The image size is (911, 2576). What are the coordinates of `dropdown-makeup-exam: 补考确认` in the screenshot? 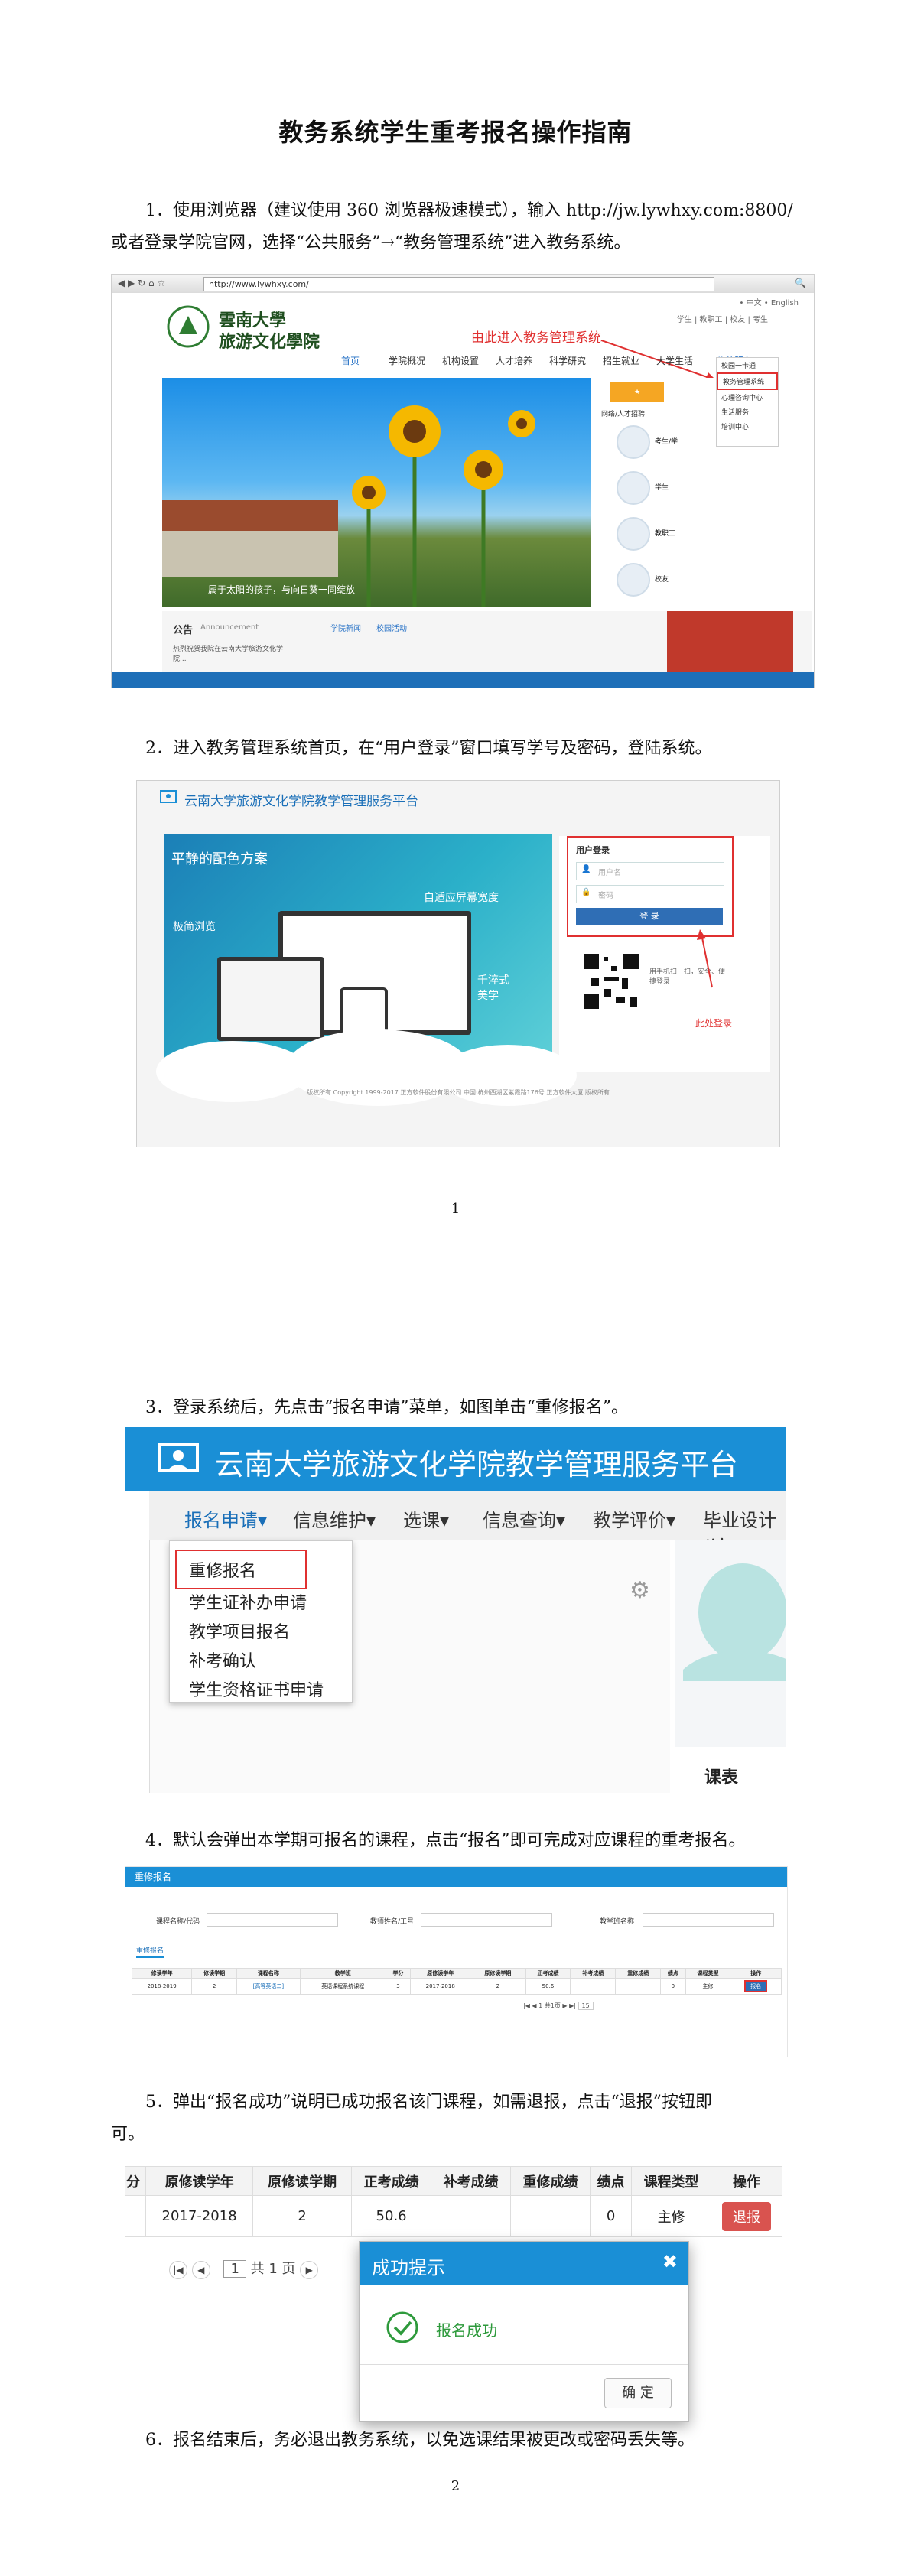 It's located at (222, 1659).